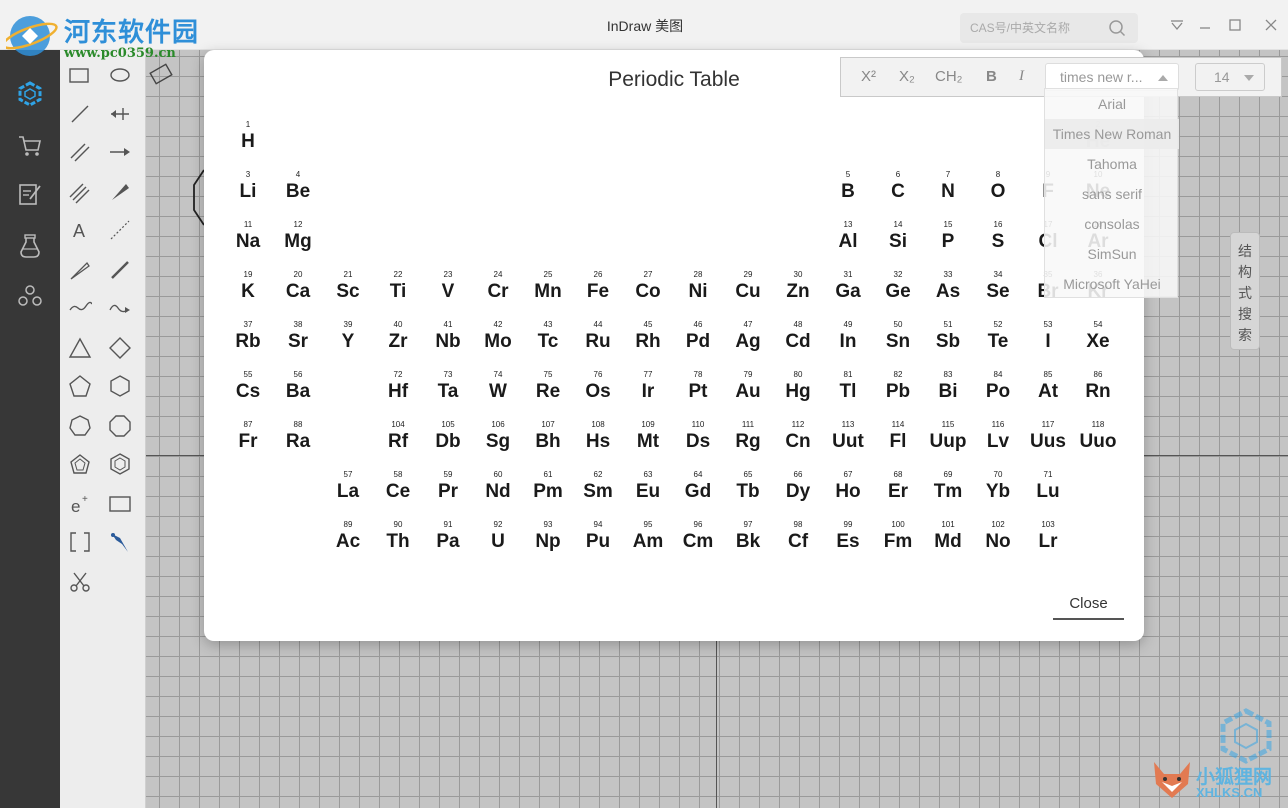 The width and height of the screenshot is (1288, 808). I want to click on wavy-bond-icon, so click(80, 308).